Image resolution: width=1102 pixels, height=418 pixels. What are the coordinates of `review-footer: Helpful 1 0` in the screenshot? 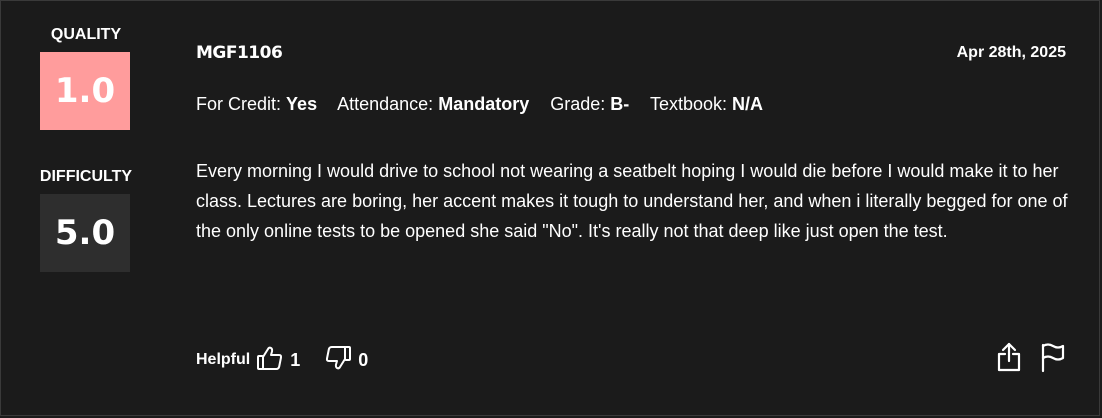 It's located at (294, 360).